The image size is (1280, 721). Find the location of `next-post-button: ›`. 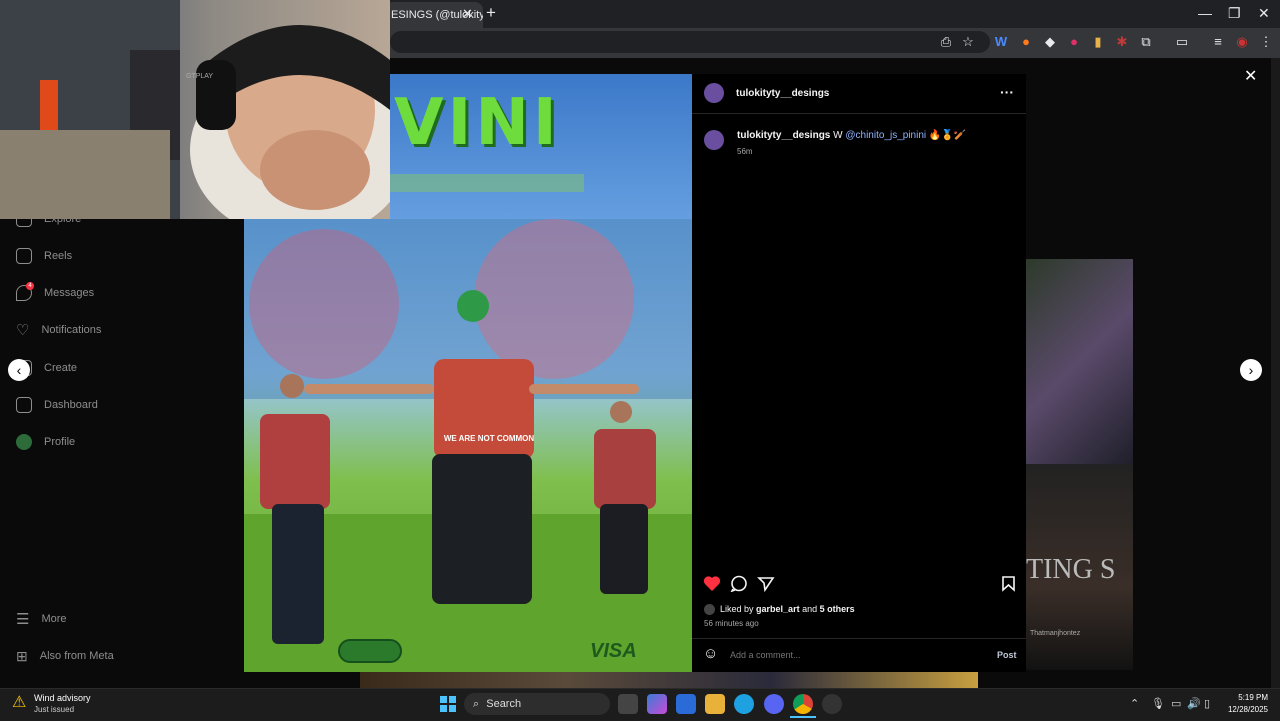

next-post-button: › is located at coordinates (1251, 370).